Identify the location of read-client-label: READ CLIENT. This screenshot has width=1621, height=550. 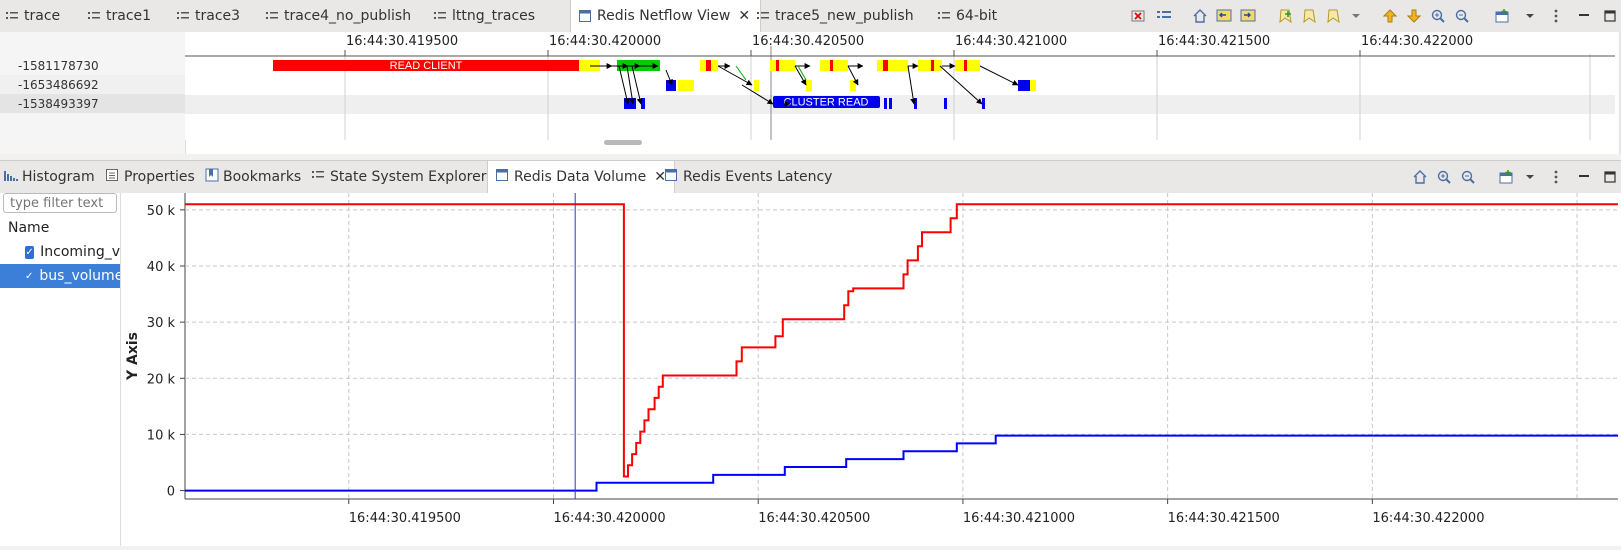
(426, 66).